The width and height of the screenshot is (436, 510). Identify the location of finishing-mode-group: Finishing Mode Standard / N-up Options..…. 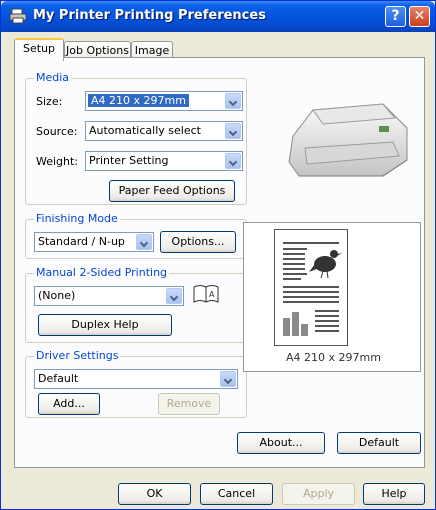
(136, 235).